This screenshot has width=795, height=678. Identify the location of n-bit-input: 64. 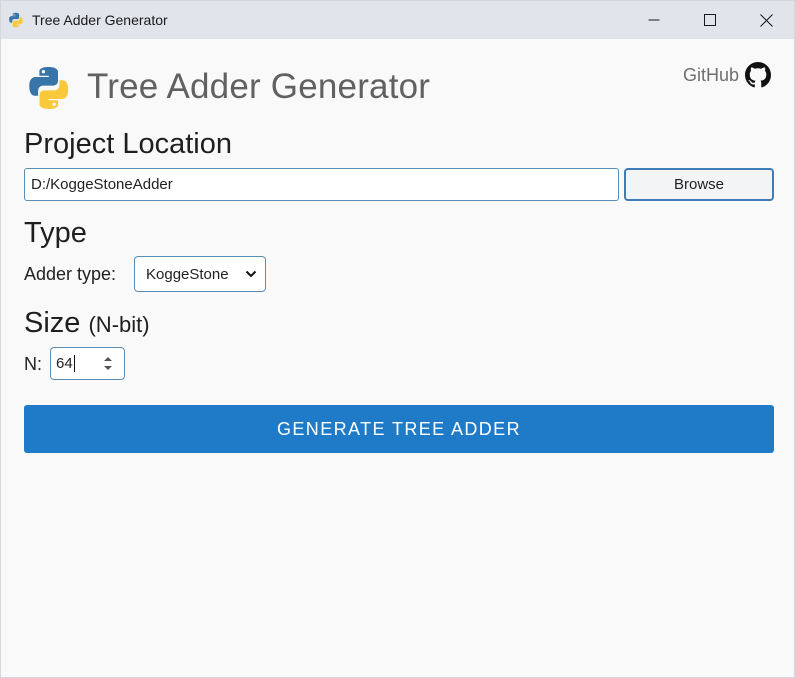
(87, 363).